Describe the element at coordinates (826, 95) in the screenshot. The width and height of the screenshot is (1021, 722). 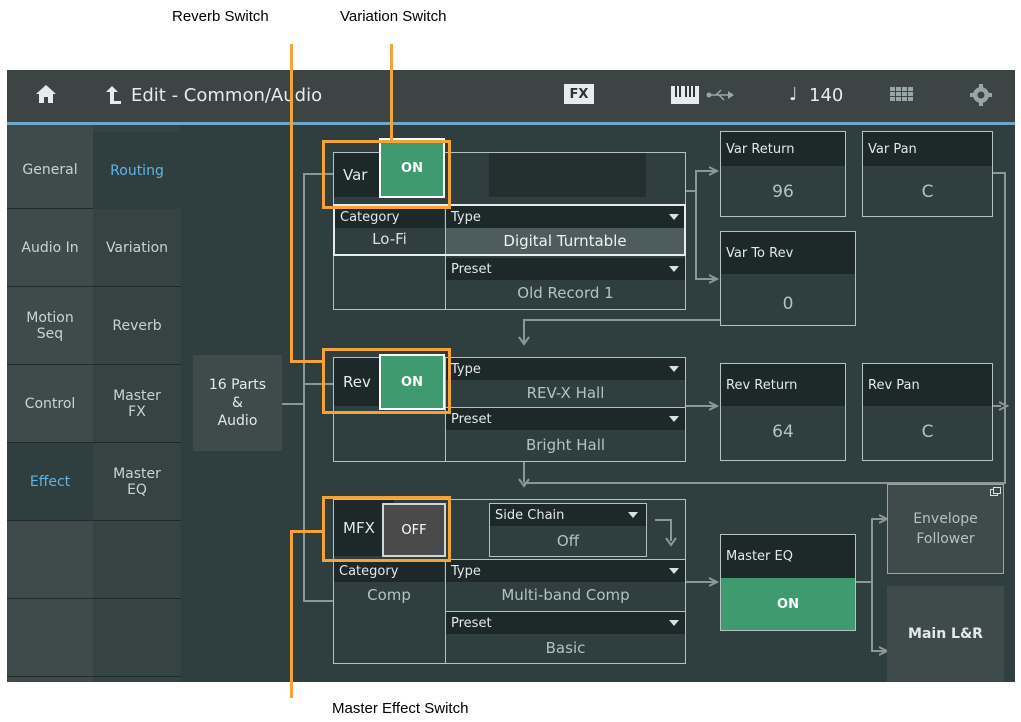
I see `tempo-value: 140` at that location.